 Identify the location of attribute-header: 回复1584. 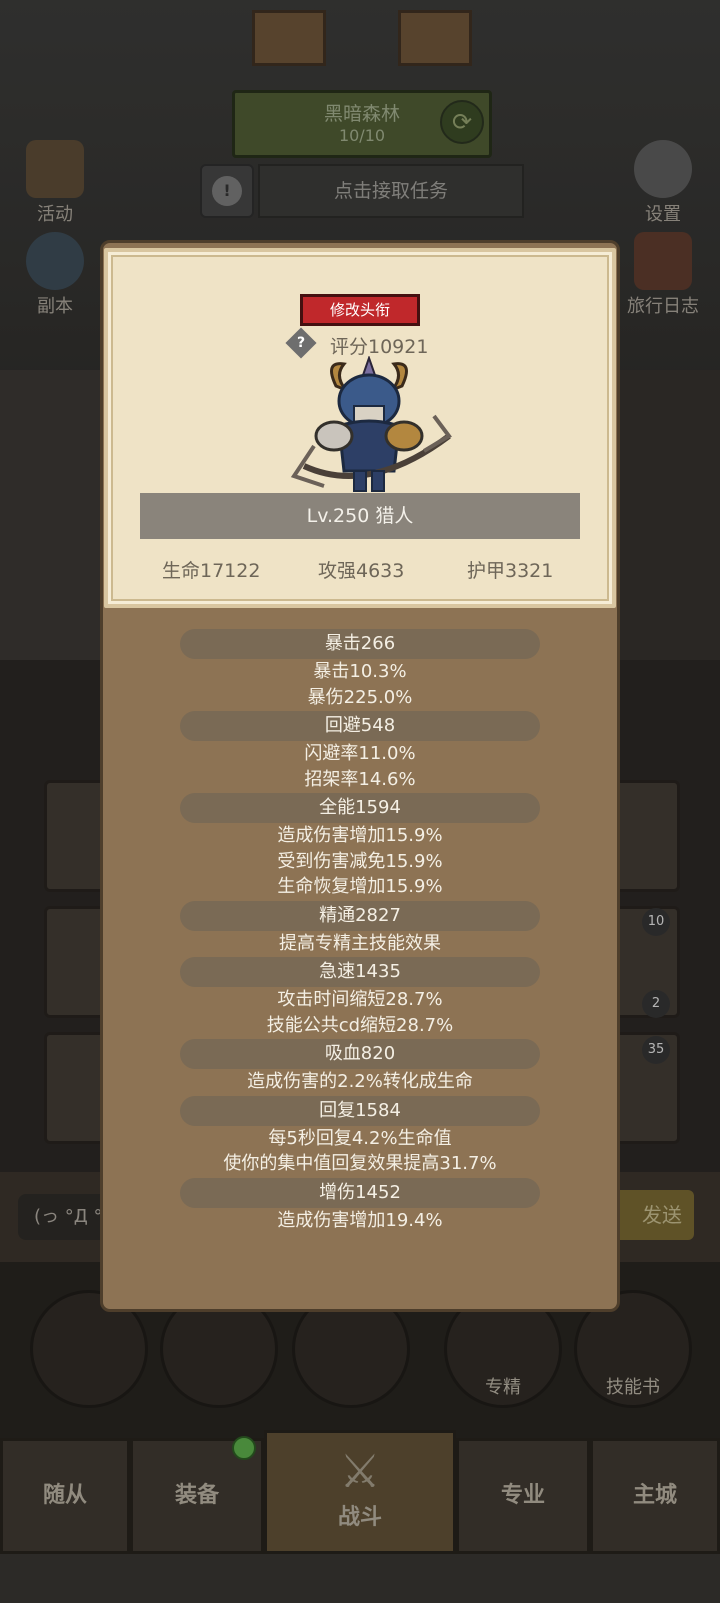
(360, 1110).